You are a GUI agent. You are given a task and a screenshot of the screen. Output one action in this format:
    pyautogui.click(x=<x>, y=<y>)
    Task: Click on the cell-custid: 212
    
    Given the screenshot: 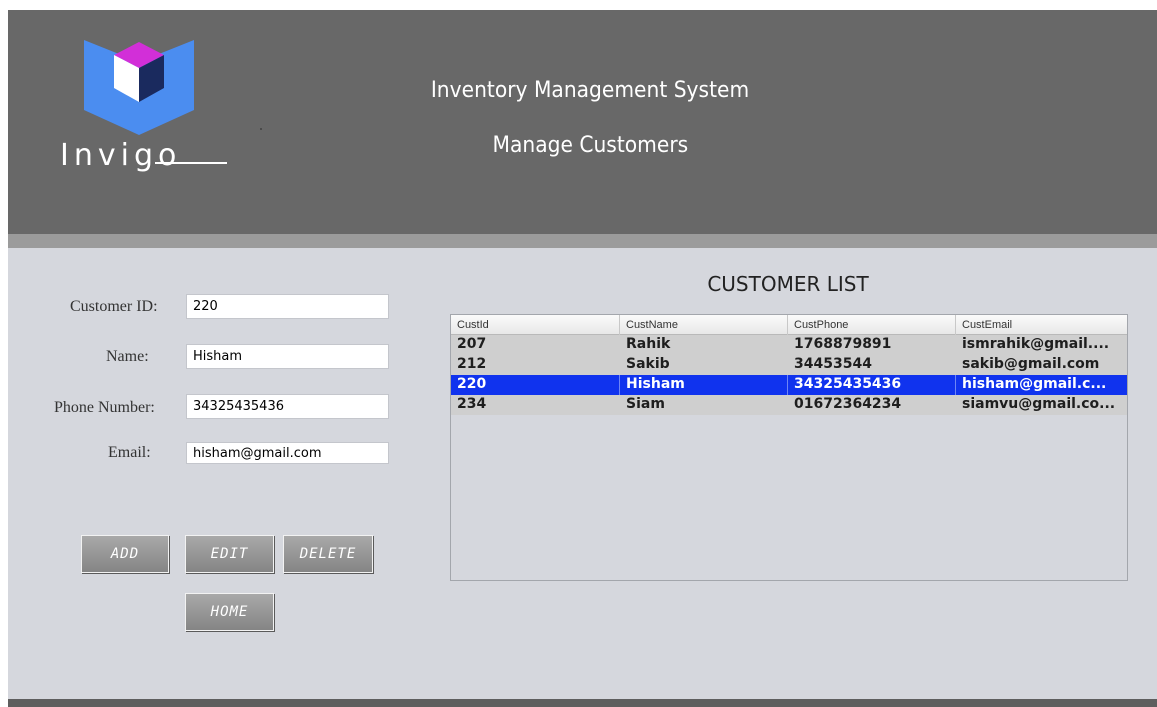 What is the action you would take?
    pyautogui.click(x=472, y=364)
    